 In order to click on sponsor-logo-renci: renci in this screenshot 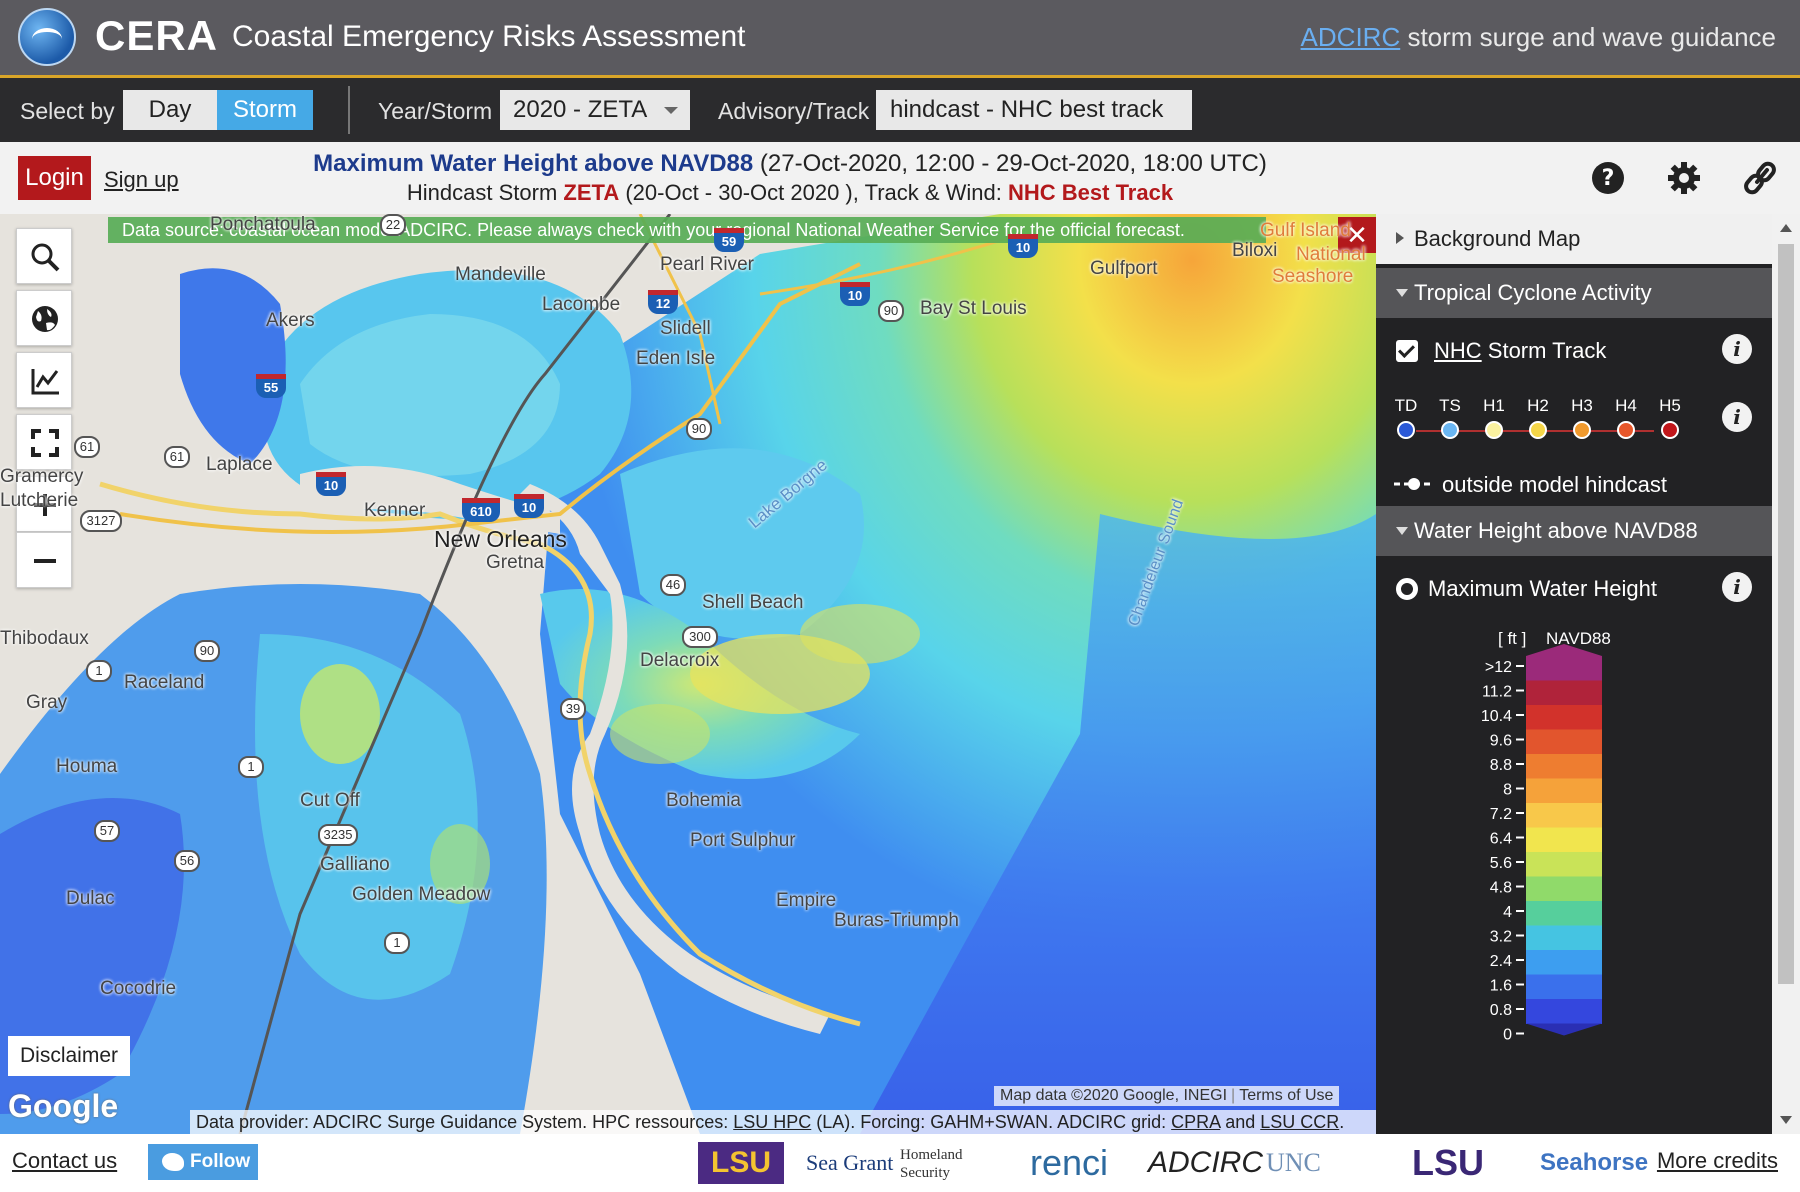, I will do `click(1069, 1163)`.